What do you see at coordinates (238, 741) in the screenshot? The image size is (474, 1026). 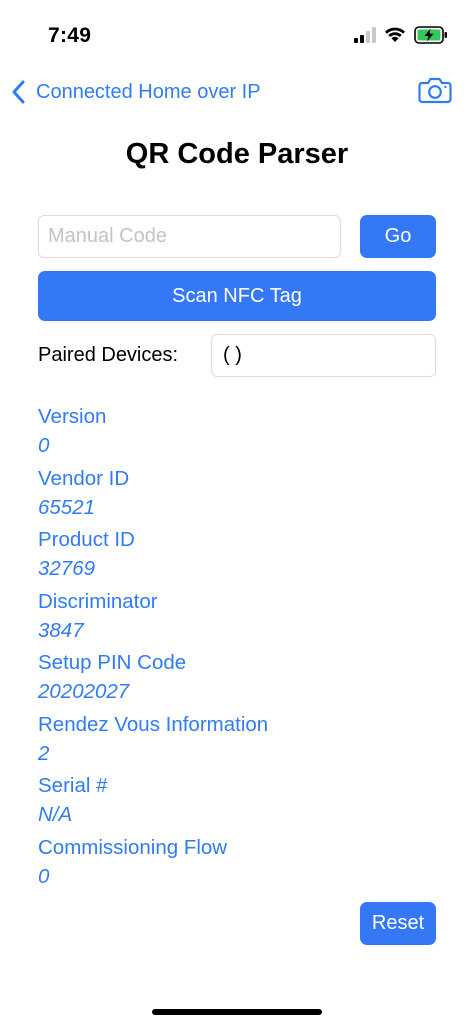 I see `info-item-rendez-vous-information: Rendez Vous Information 2` at bounding box center [238, 741].